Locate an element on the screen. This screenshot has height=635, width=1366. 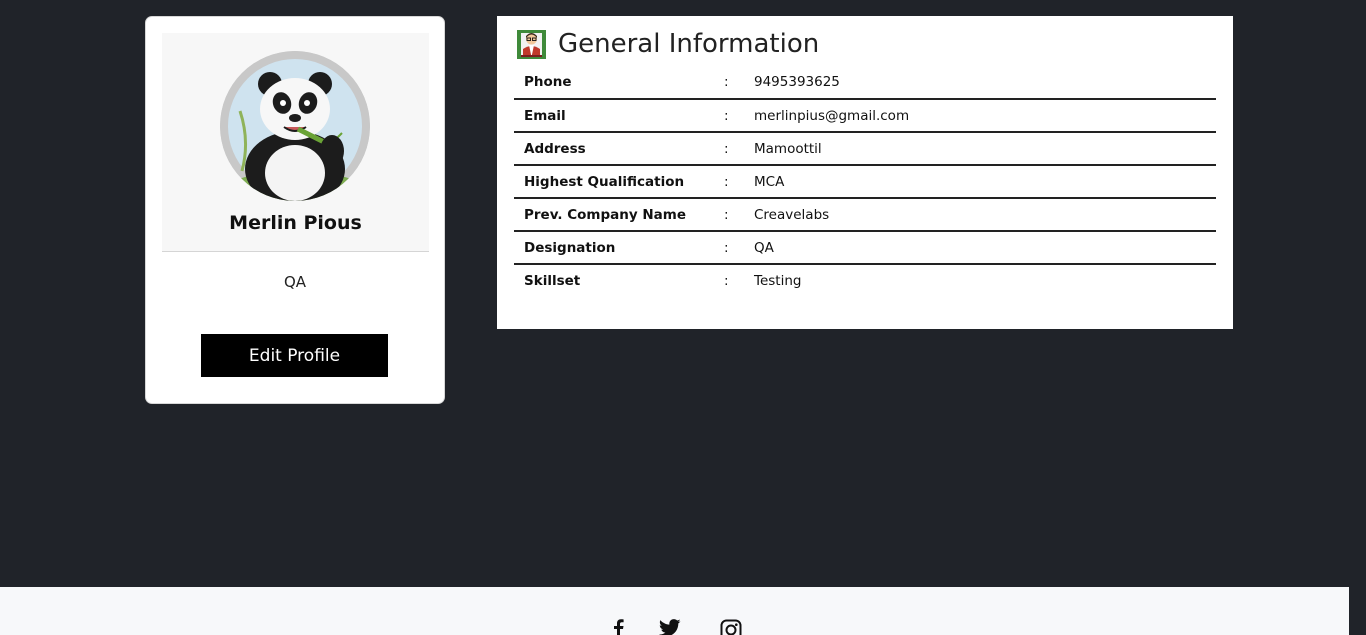
row-value-prev-company: Creavelabs is located at coordinates (985, 215).